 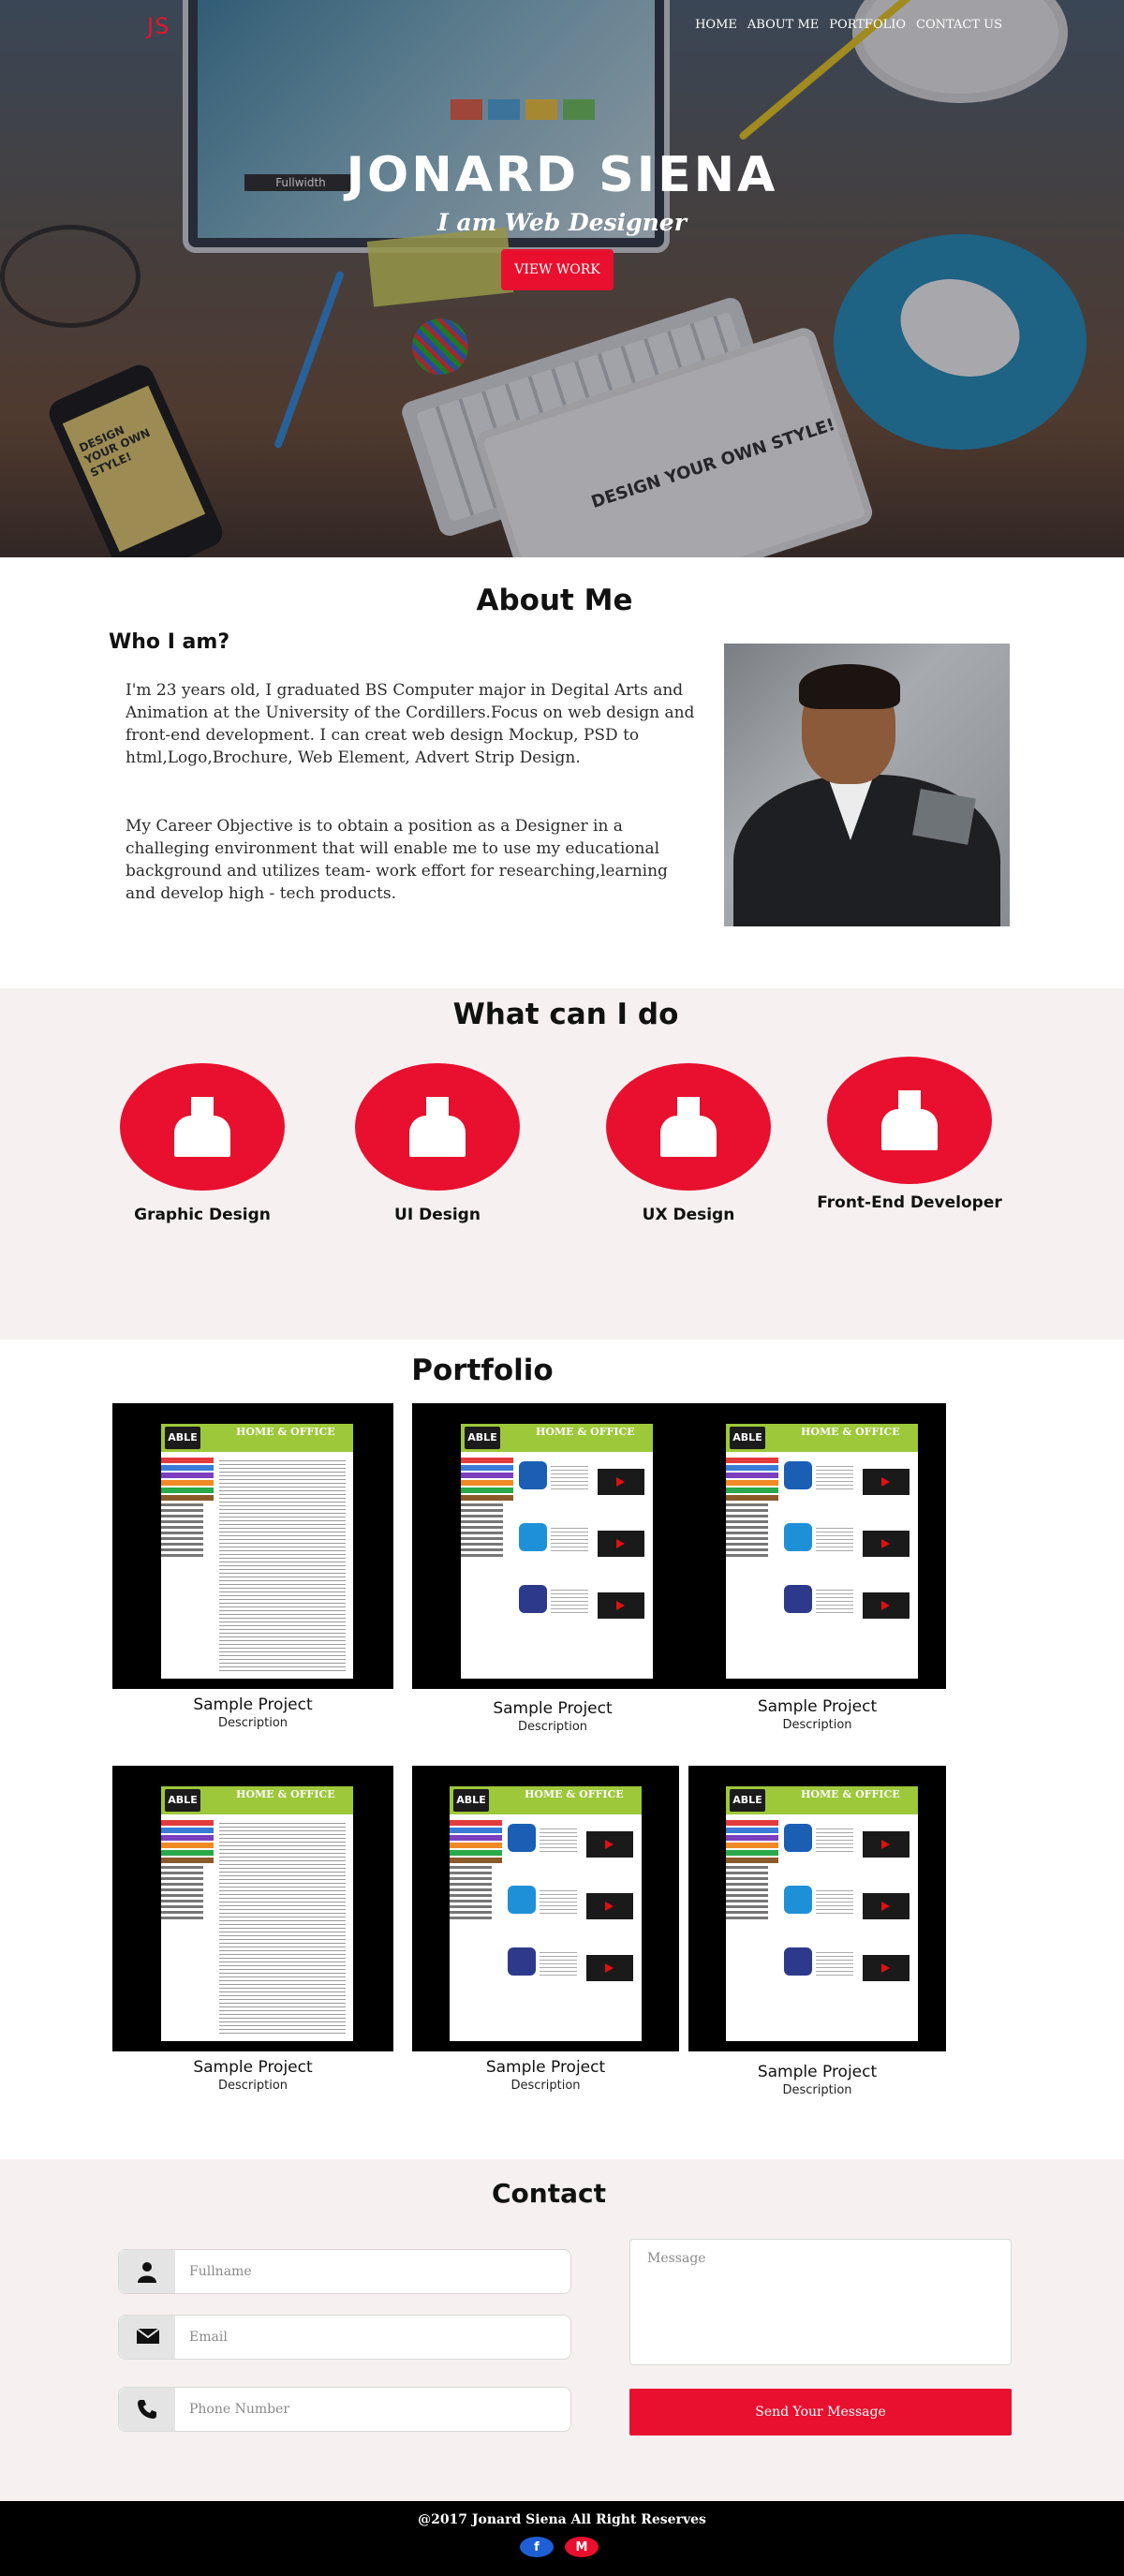 What do you see at coordinates (909, 1202) in the screenshot?
I see `skill-label: Front-End Developer` at bounding box center [909, 1202].